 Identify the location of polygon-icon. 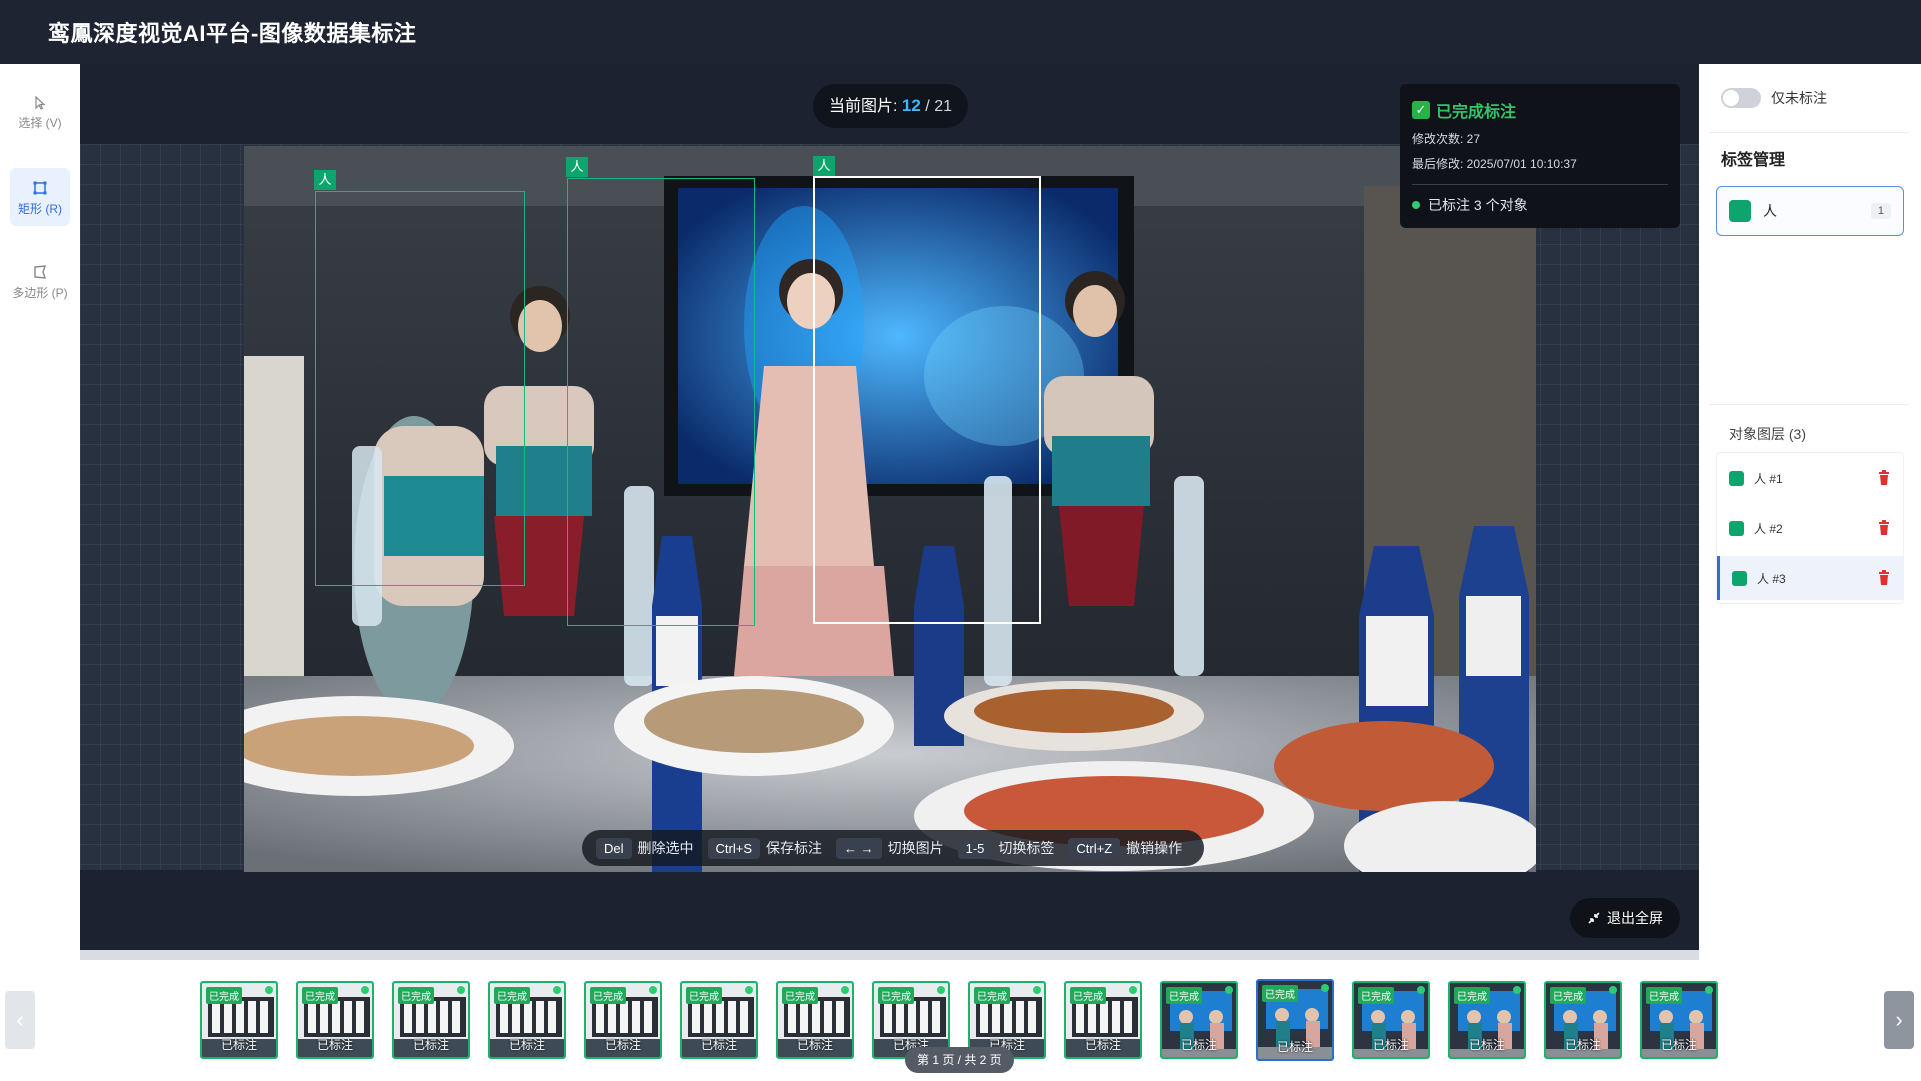
(40, 272).